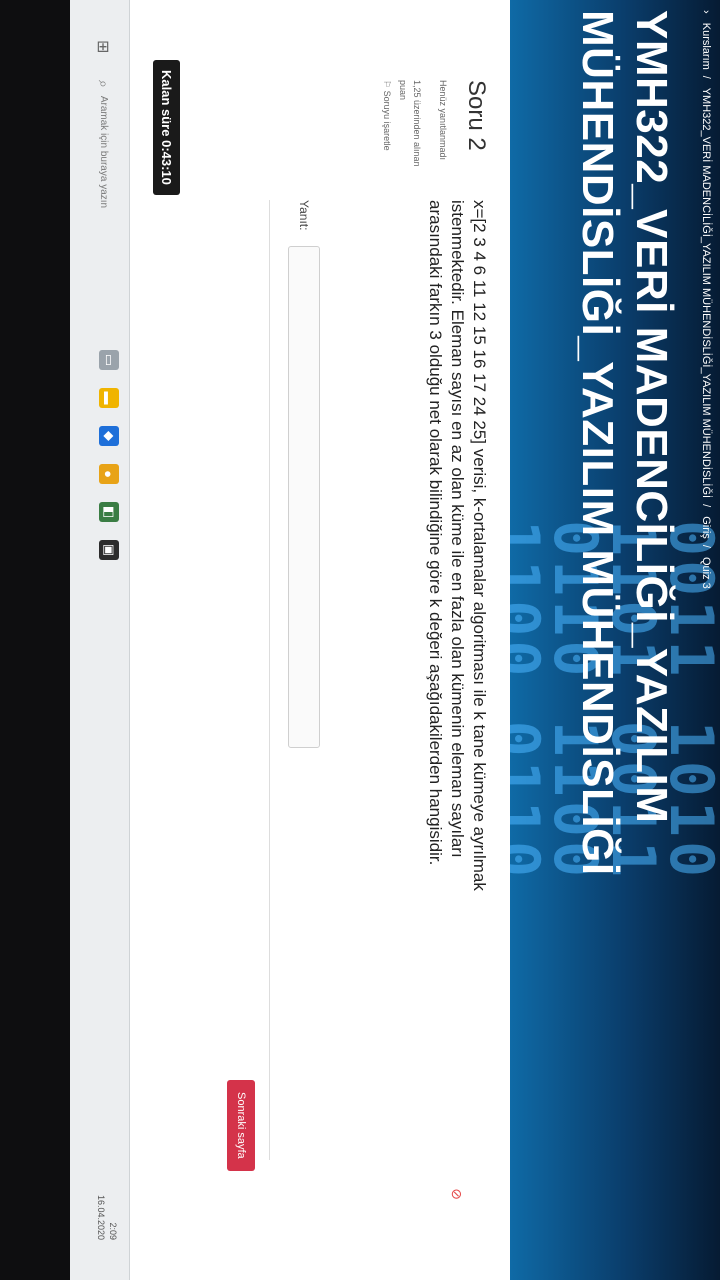  What do you see at coordinates (241, 1125) in the screenshot?
I see `next-page-button: Sonraki sayfa` at bounding box center [241, 1125].